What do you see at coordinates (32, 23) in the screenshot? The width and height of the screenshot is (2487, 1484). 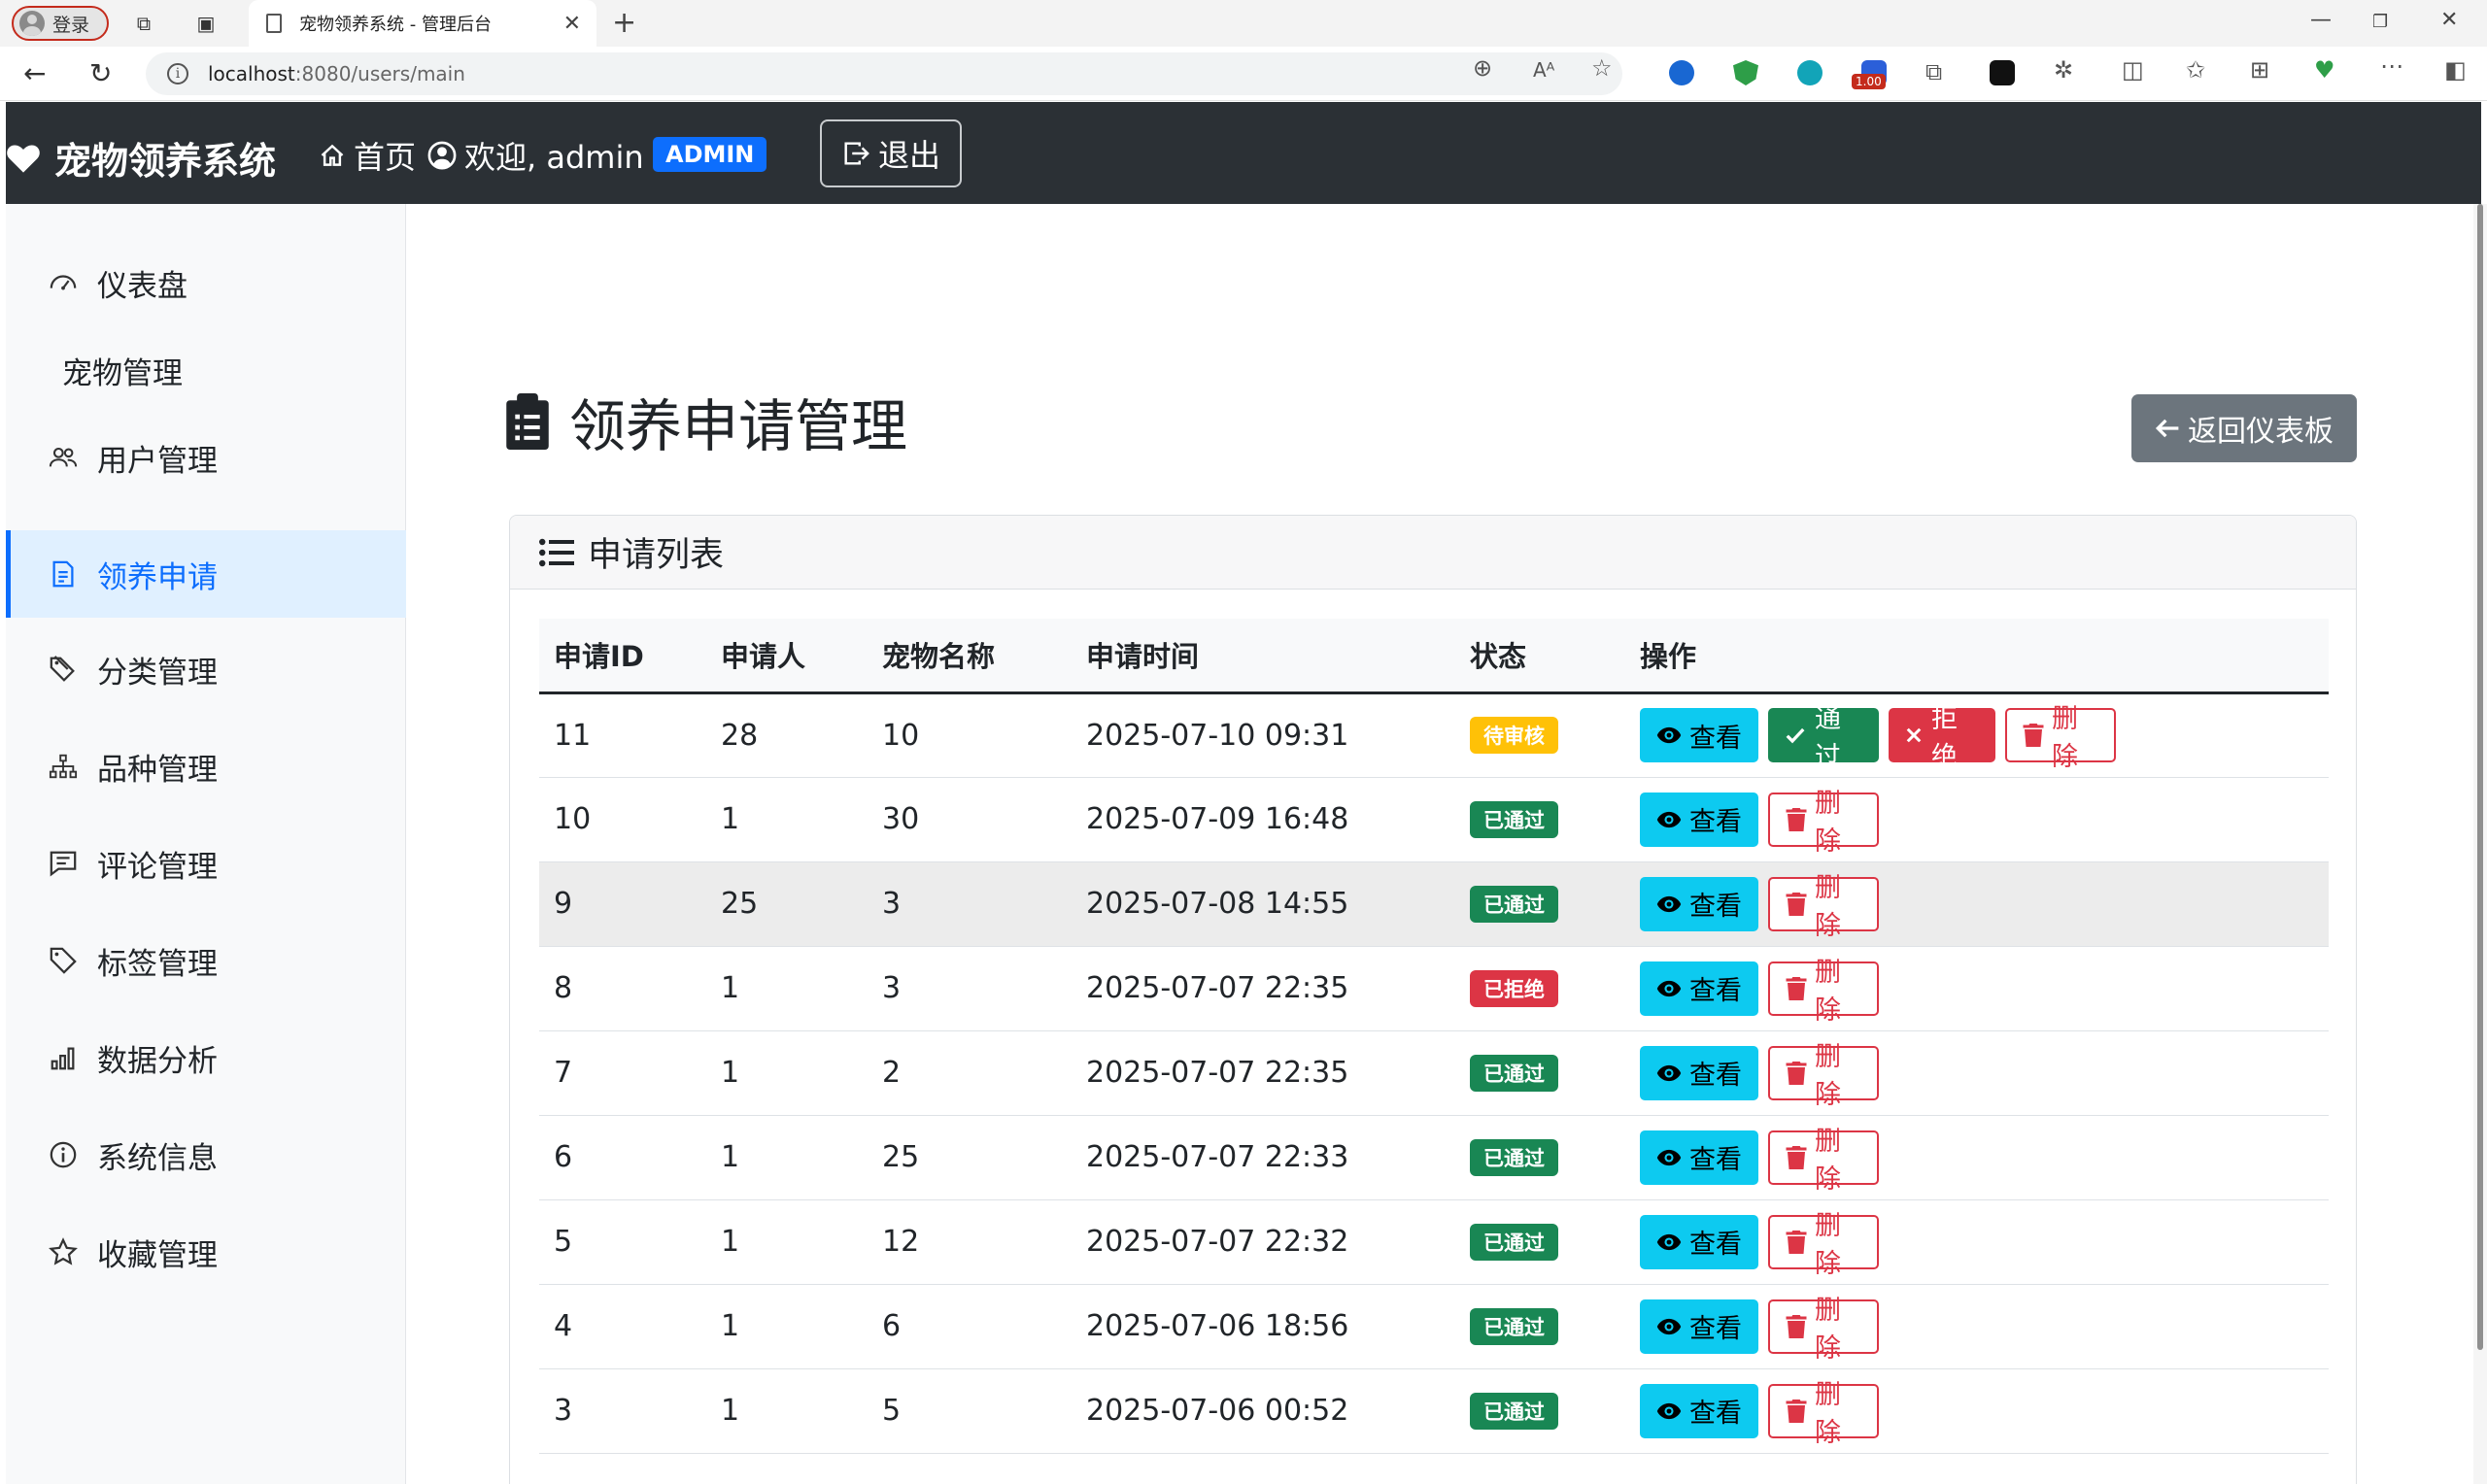 I see `avatar-icon` at bounding box center [32, 23].